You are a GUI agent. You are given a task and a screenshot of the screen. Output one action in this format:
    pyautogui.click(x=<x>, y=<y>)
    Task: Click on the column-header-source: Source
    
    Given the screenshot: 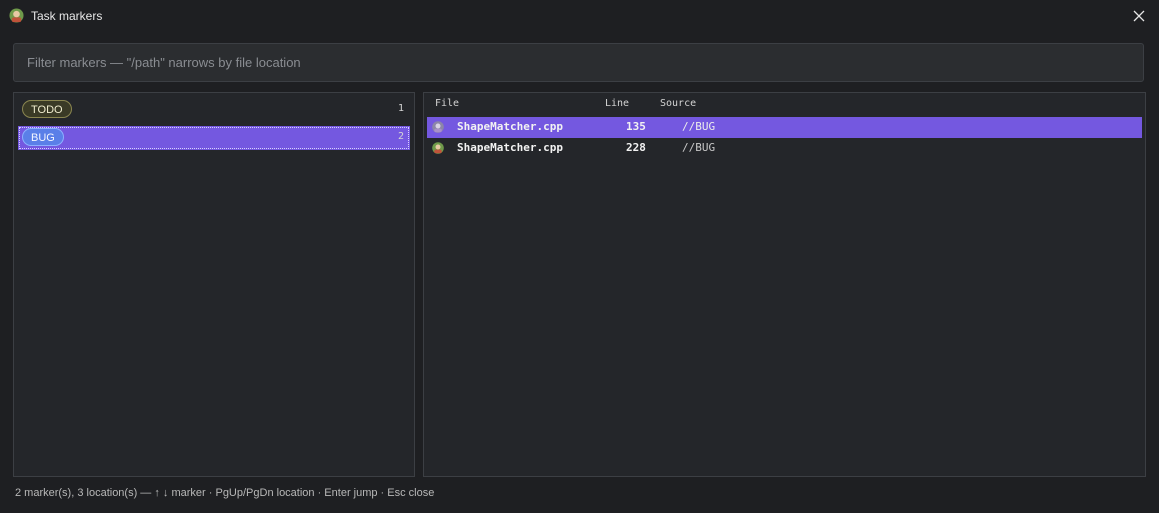 What is the action you would take?
    pyautogui.click(x=678, y=103)
    